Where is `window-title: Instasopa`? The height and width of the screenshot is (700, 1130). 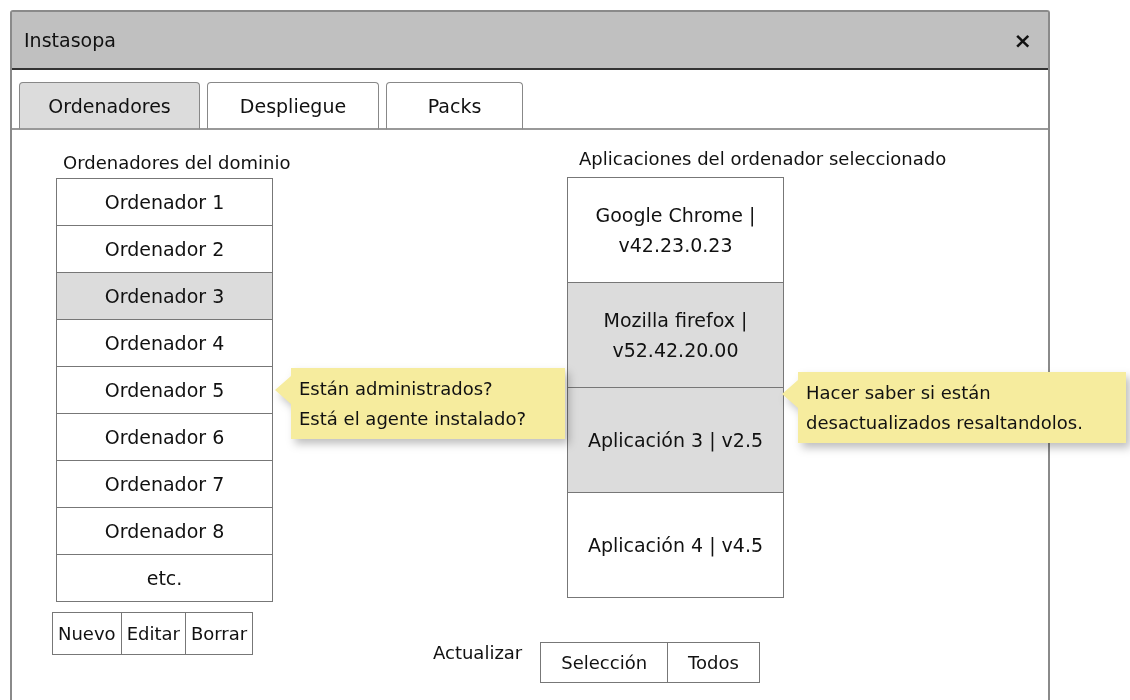
window-title: Instasopa is located at coordinates (70, 40).